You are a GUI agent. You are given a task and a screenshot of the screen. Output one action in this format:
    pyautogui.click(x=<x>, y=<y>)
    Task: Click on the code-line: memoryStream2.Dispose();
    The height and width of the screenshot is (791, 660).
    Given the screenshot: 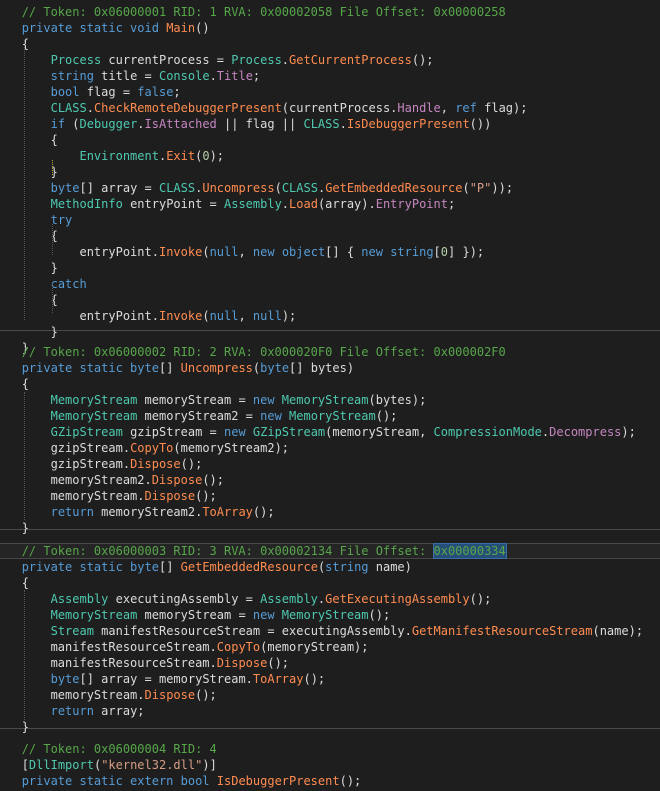 What is the action you would take?
    pyautogui.click(x=330, y=480)
    